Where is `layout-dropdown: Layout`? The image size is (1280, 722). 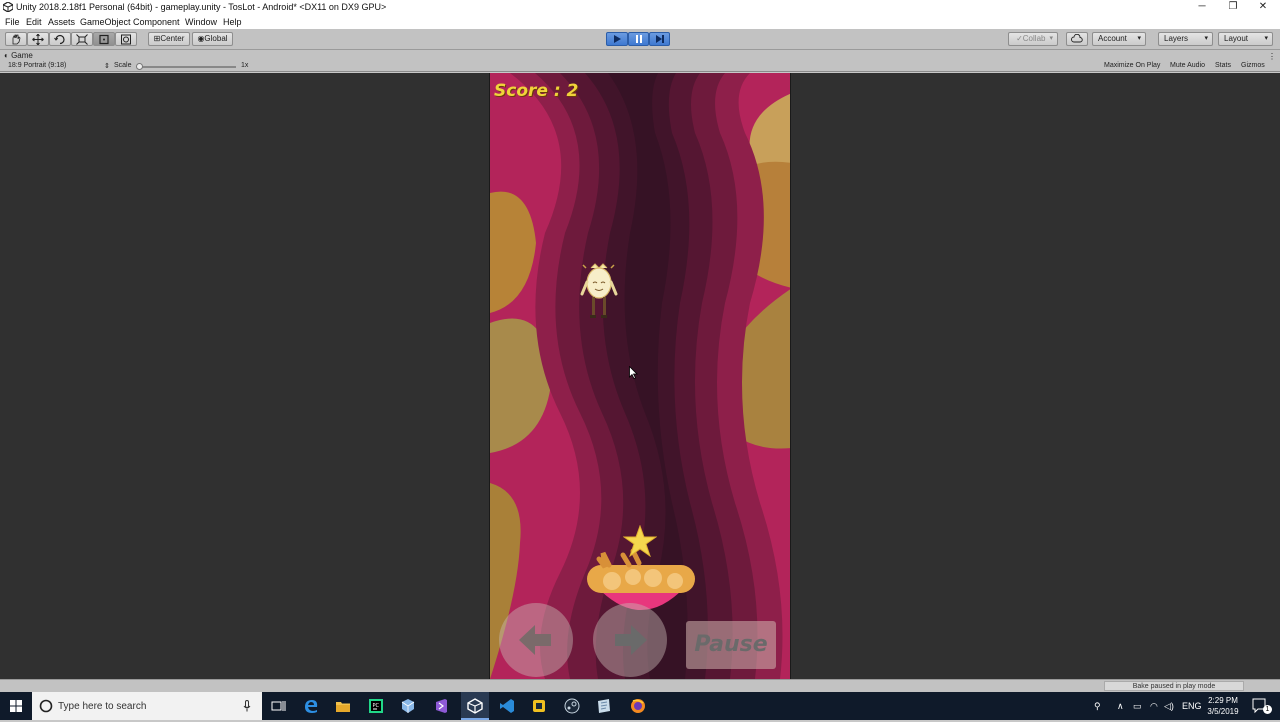
layout-dropdown: Layout is located at coordinates (1245, 39).